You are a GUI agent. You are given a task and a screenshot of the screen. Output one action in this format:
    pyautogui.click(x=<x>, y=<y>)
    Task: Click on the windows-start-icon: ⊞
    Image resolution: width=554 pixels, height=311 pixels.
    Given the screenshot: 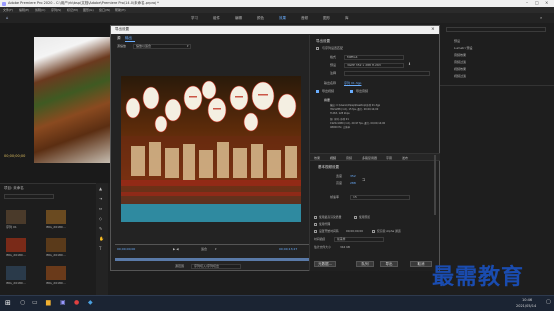 What is the action you would take?
    pyautogui.click(x=8, y=303)
    